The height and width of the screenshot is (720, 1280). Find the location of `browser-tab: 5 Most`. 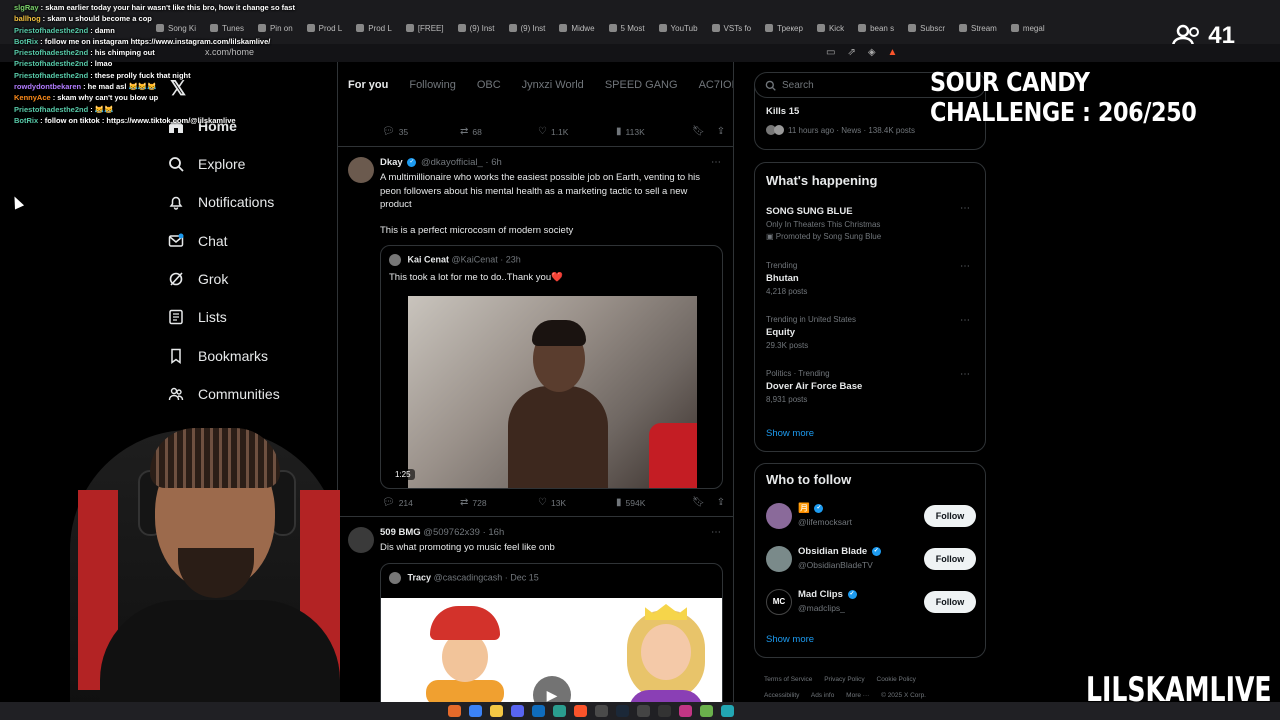

browser-tab: 5 Most is located at coordinates (627, 28).